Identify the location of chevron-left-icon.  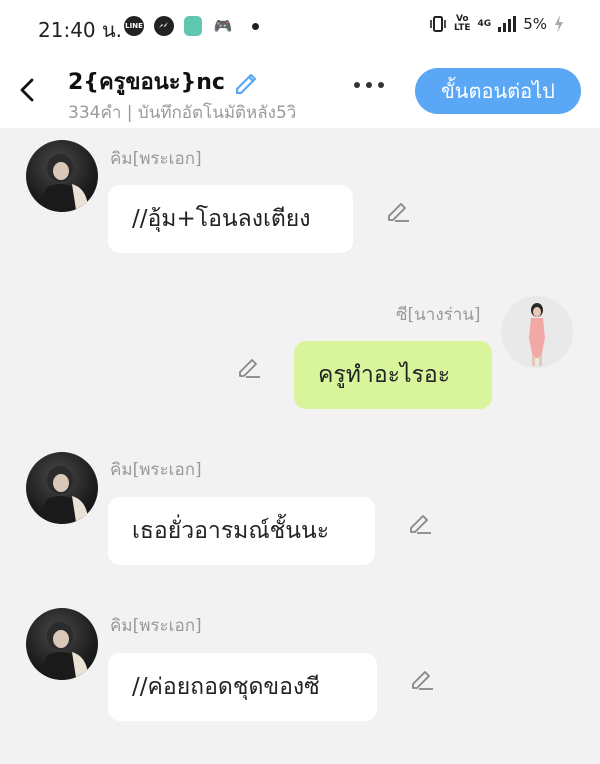
(27, 90).